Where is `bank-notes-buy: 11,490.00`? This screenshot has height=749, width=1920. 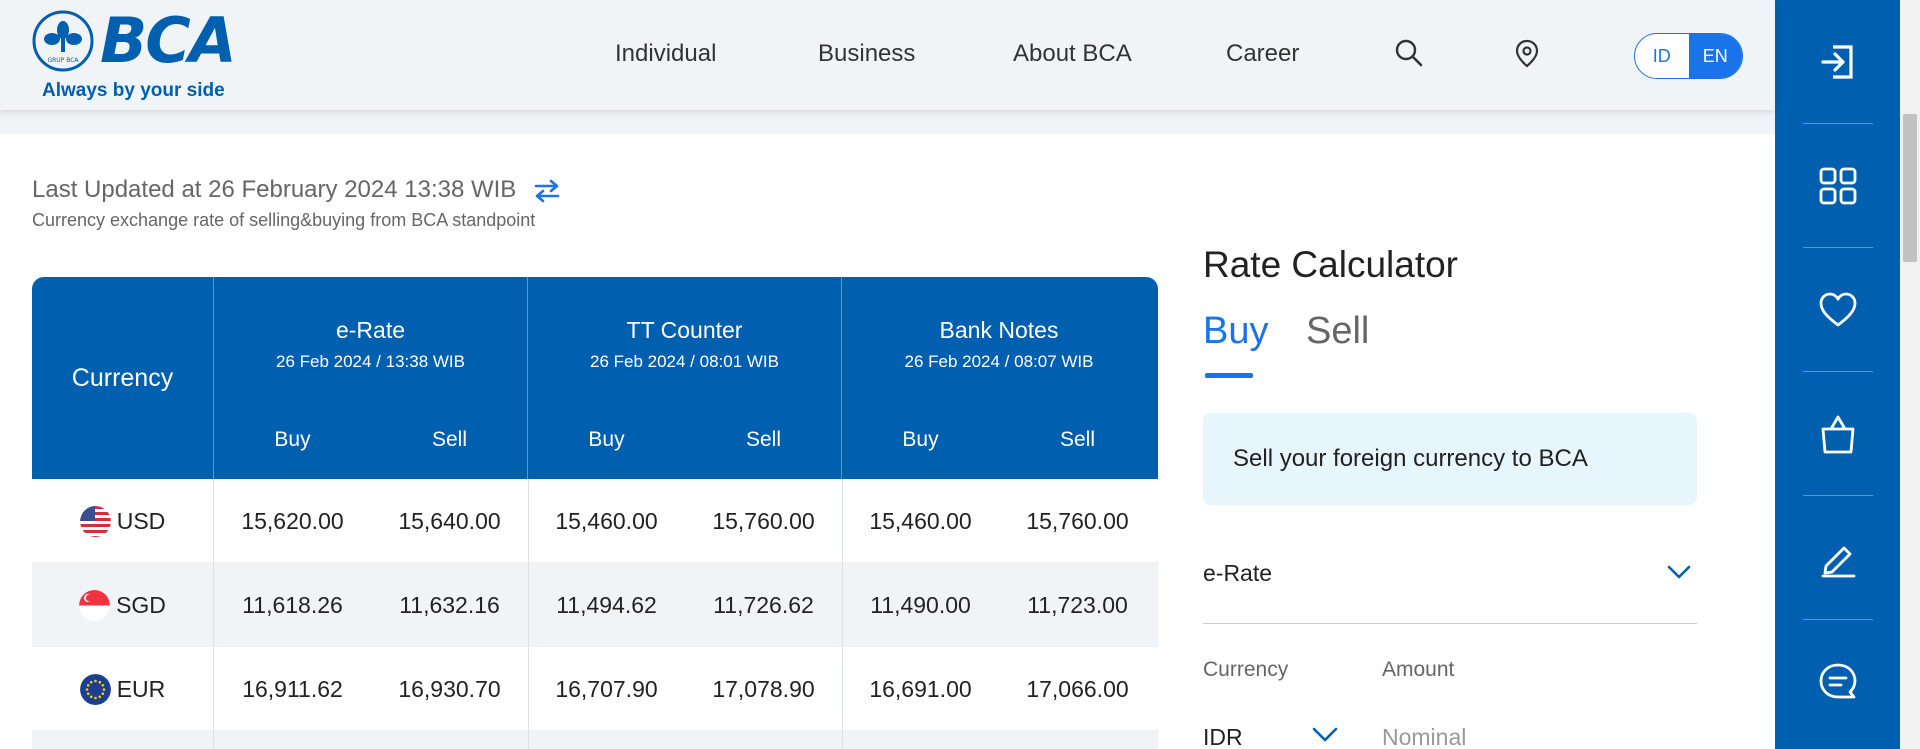 bank-notes-buy: 11,490.00 is located at coordinates (920, 604).